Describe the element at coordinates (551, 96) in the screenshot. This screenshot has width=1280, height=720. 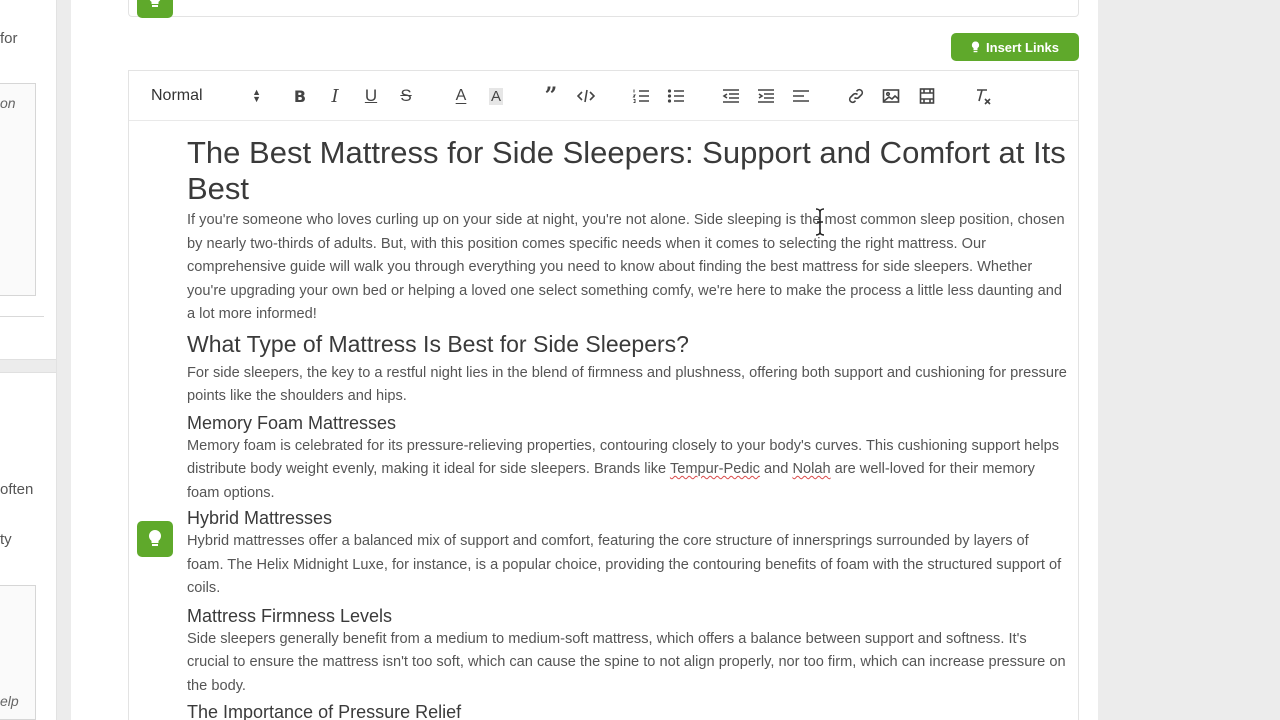
I see `blockquote-icon: ”` at that location.